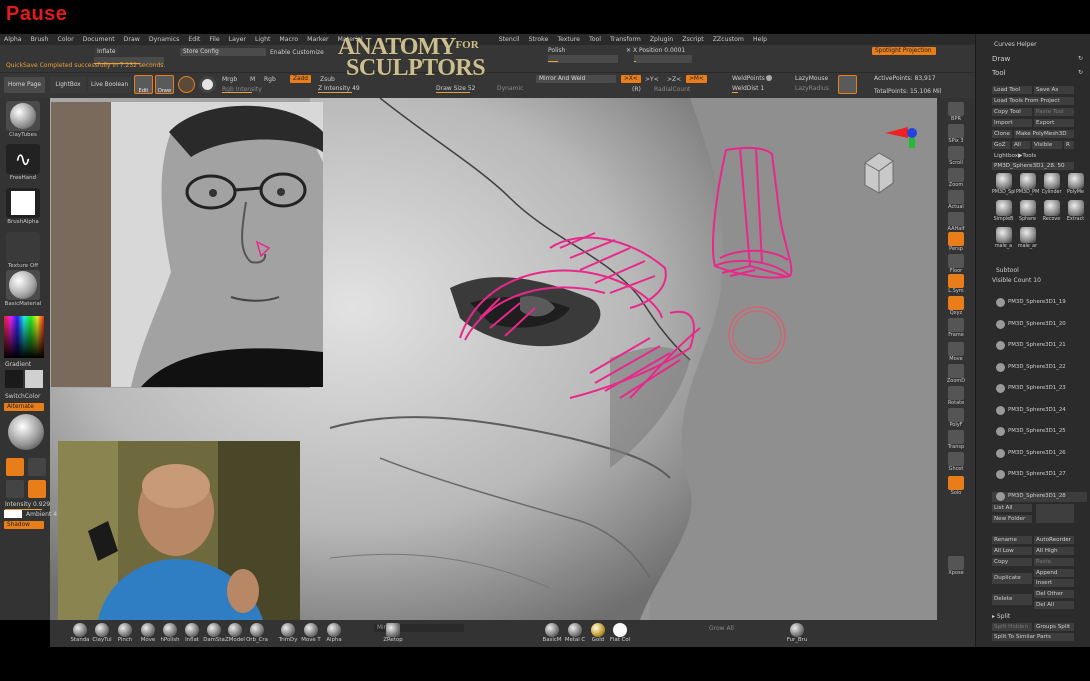  Describe the element at coordinates (748, 78) in the screenshot. I see `weld-points-button: WeldPoints` at that location.